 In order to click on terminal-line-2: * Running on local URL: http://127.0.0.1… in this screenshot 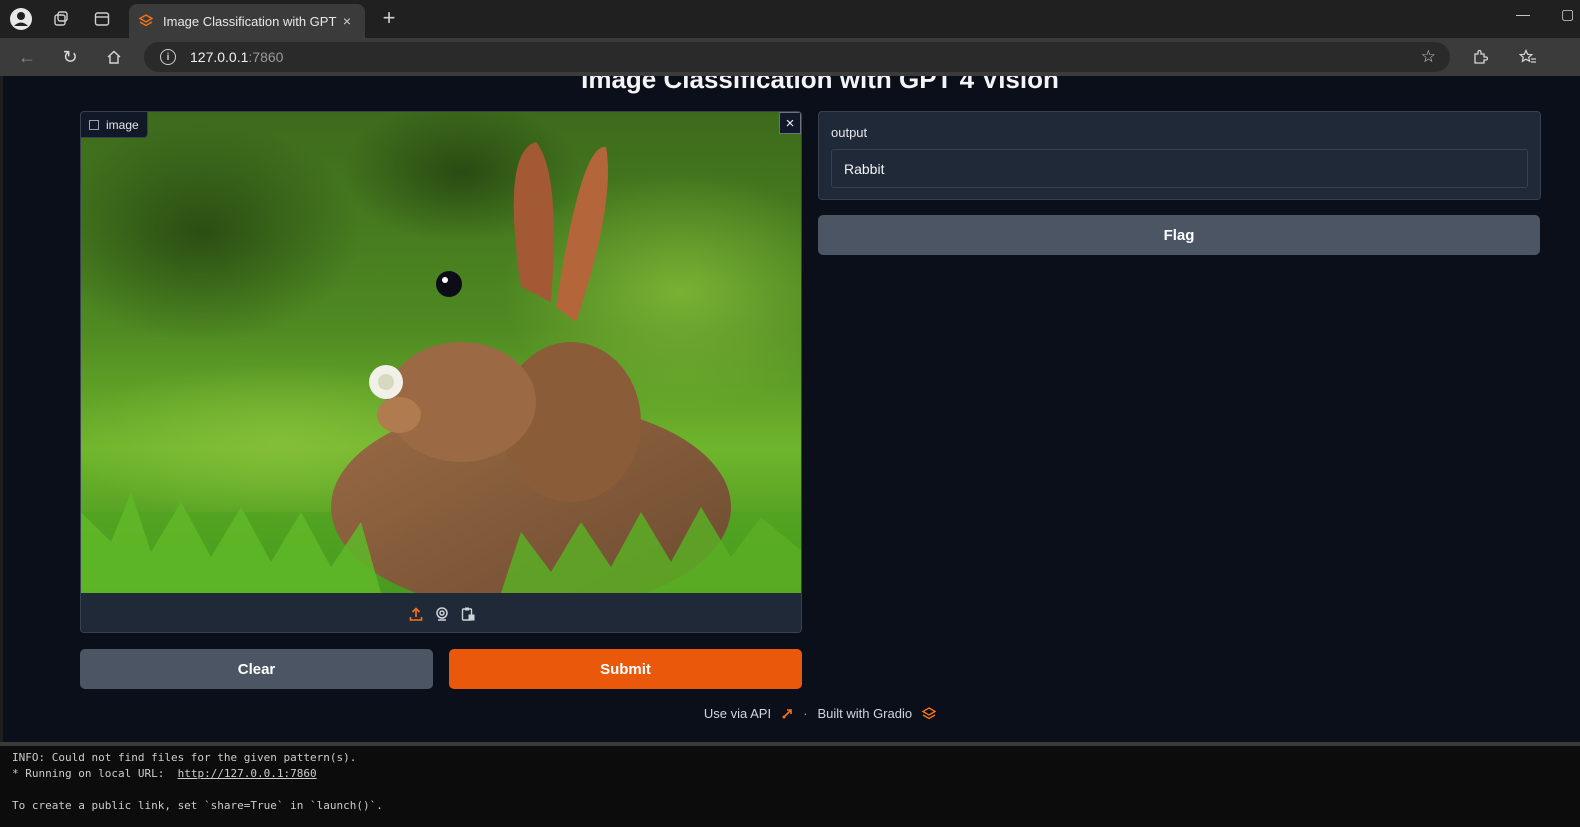, I will do `click(790, 774)`.